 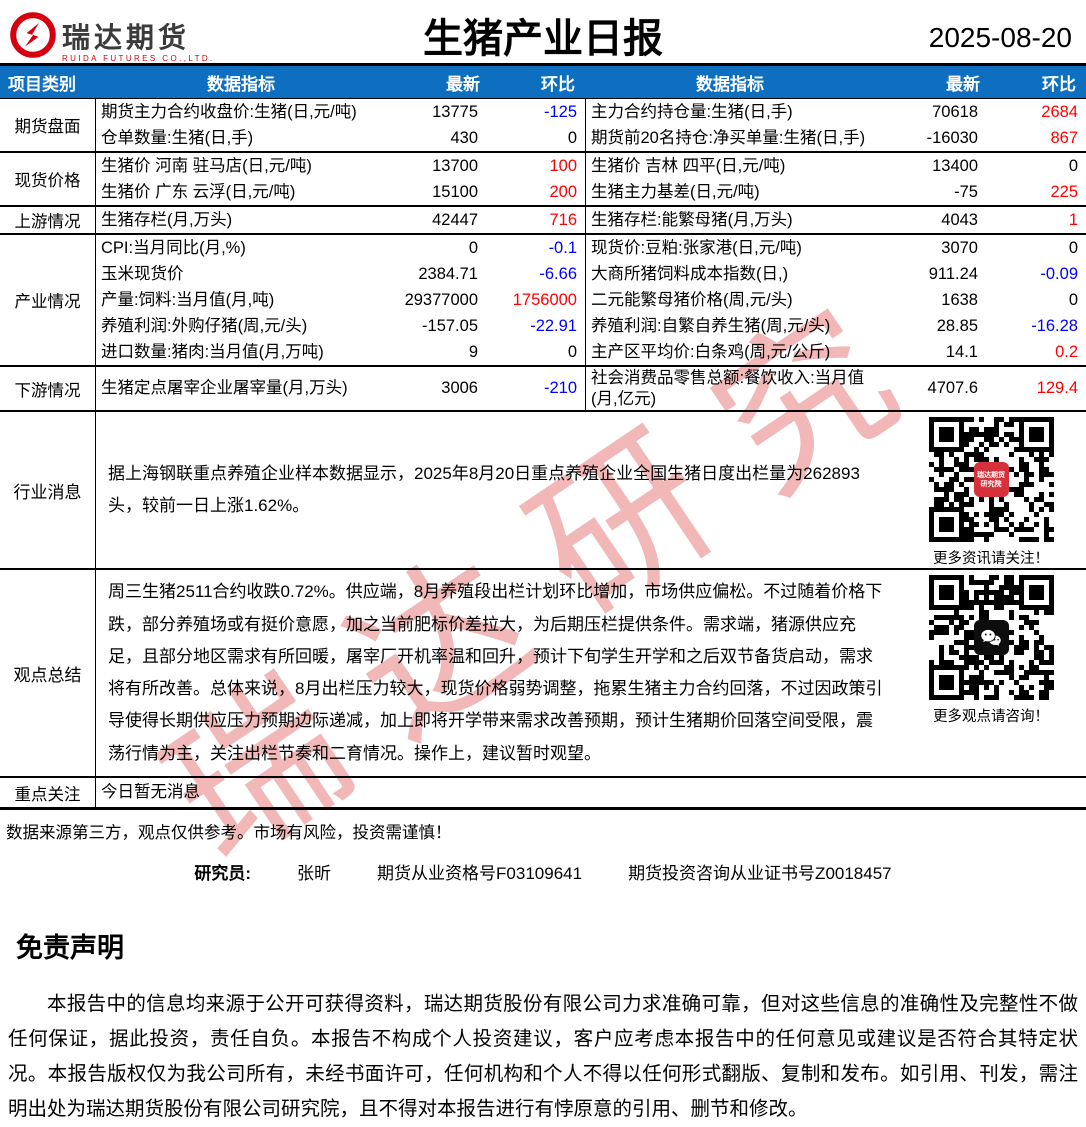 What do you see at coordinates (473, 247) in the screenshot?
I see `latest-value: 0` at bounding box center [473, 247].